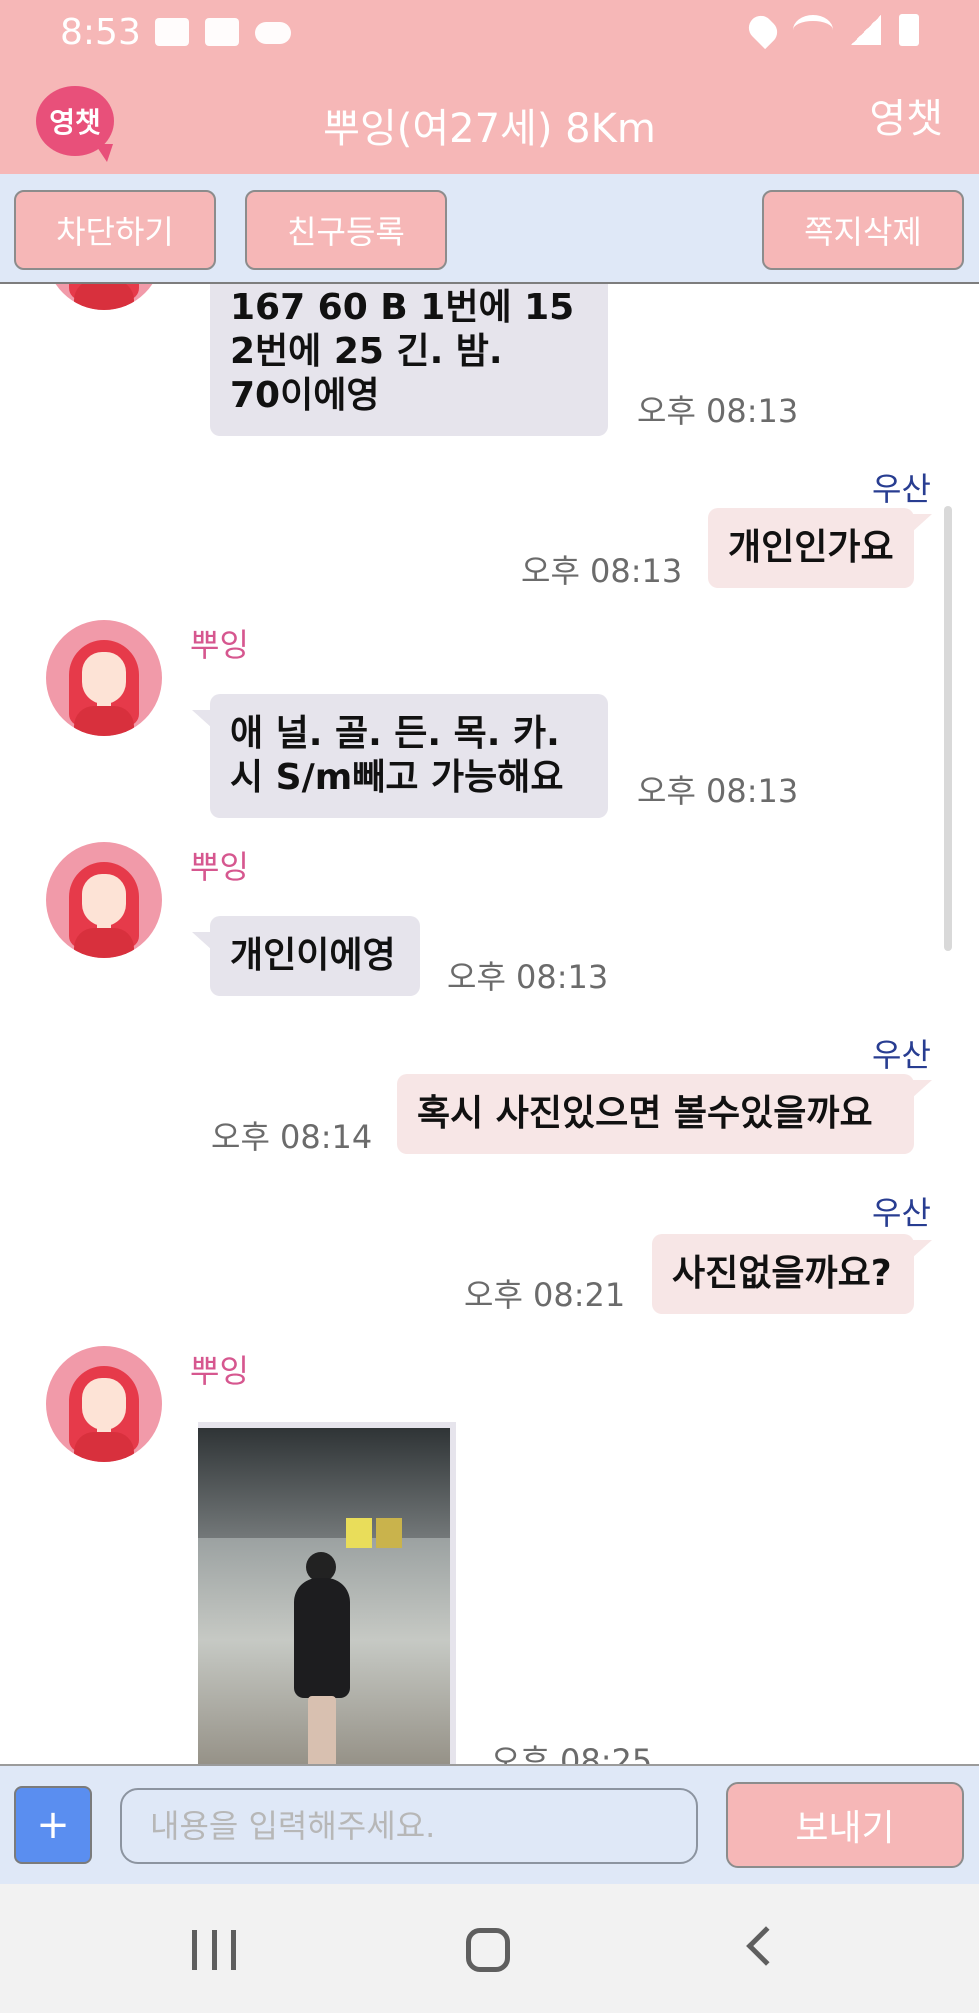 Image resolution: width=979 pixels, height=2013 pixels. I want to click on delete-message-button: 쪽지삭제, so click(863, 230).